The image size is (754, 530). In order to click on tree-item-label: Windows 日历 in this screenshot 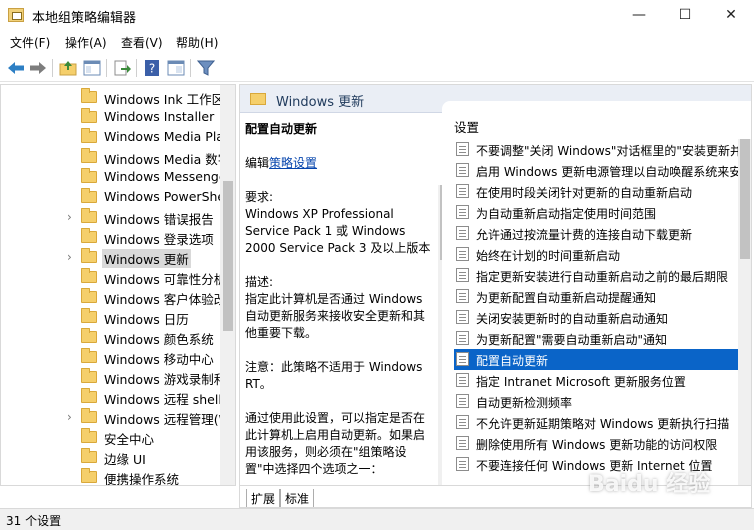, I will do `click(146, 319)`.